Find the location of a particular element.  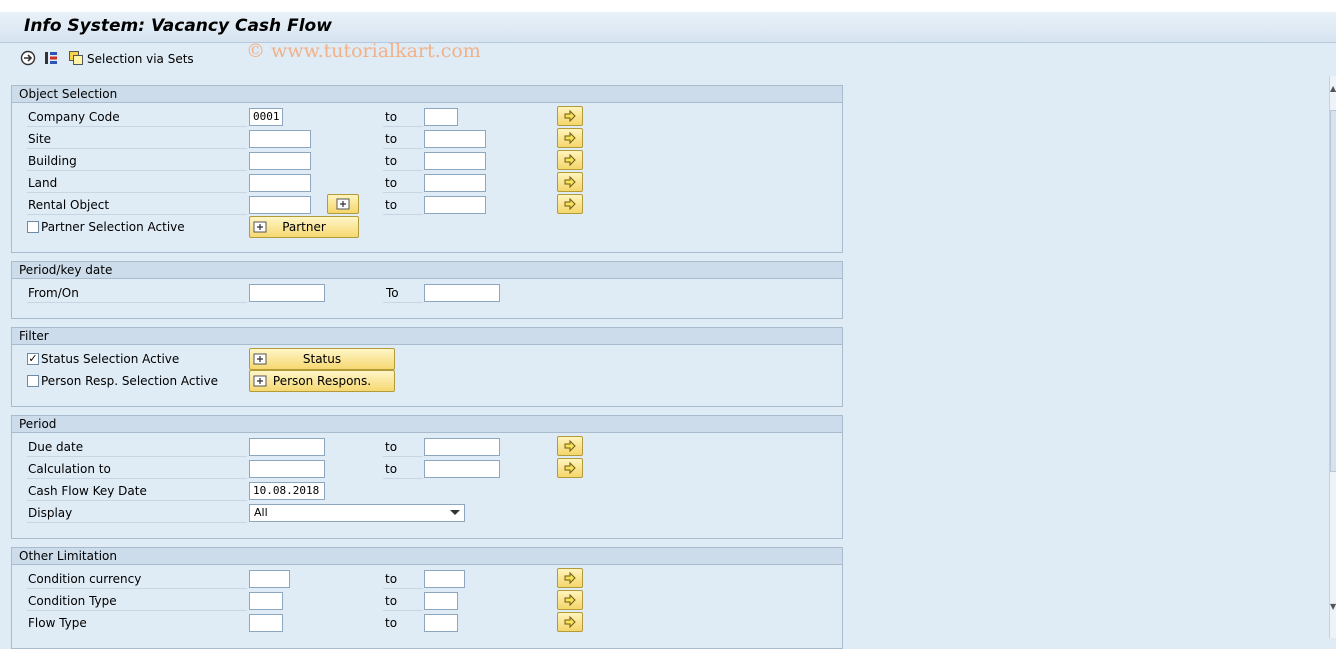

site-to-input is located at coordinates (455, 139).